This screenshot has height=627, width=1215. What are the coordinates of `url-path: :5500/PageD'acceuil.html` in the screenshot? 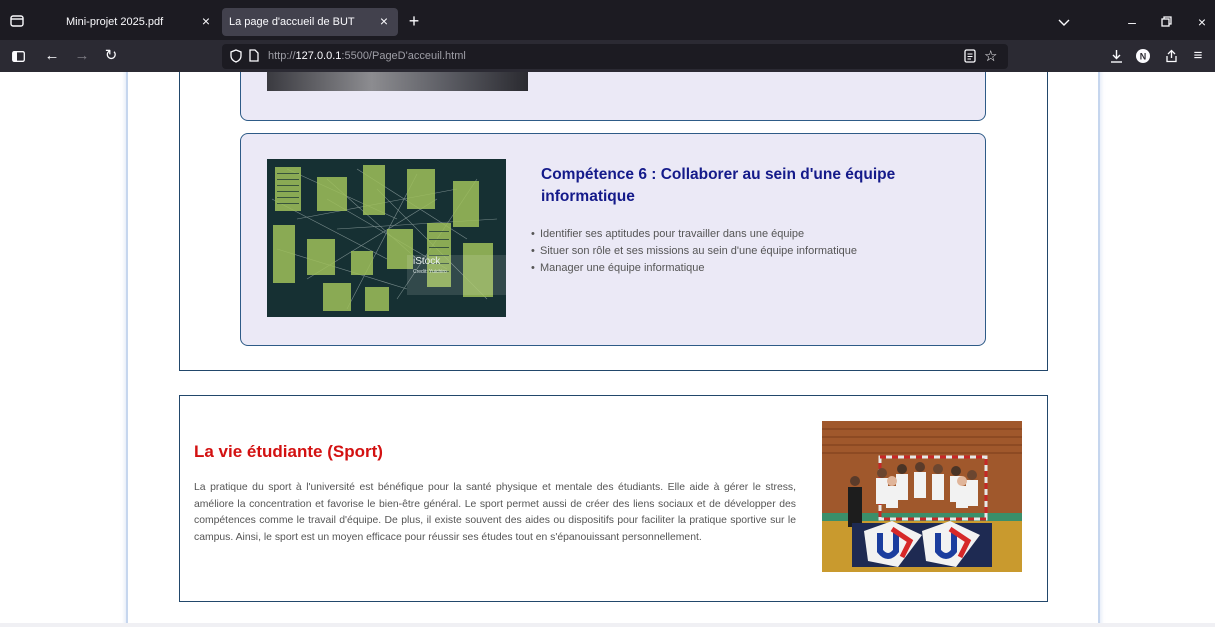 It's located at (403, 56).